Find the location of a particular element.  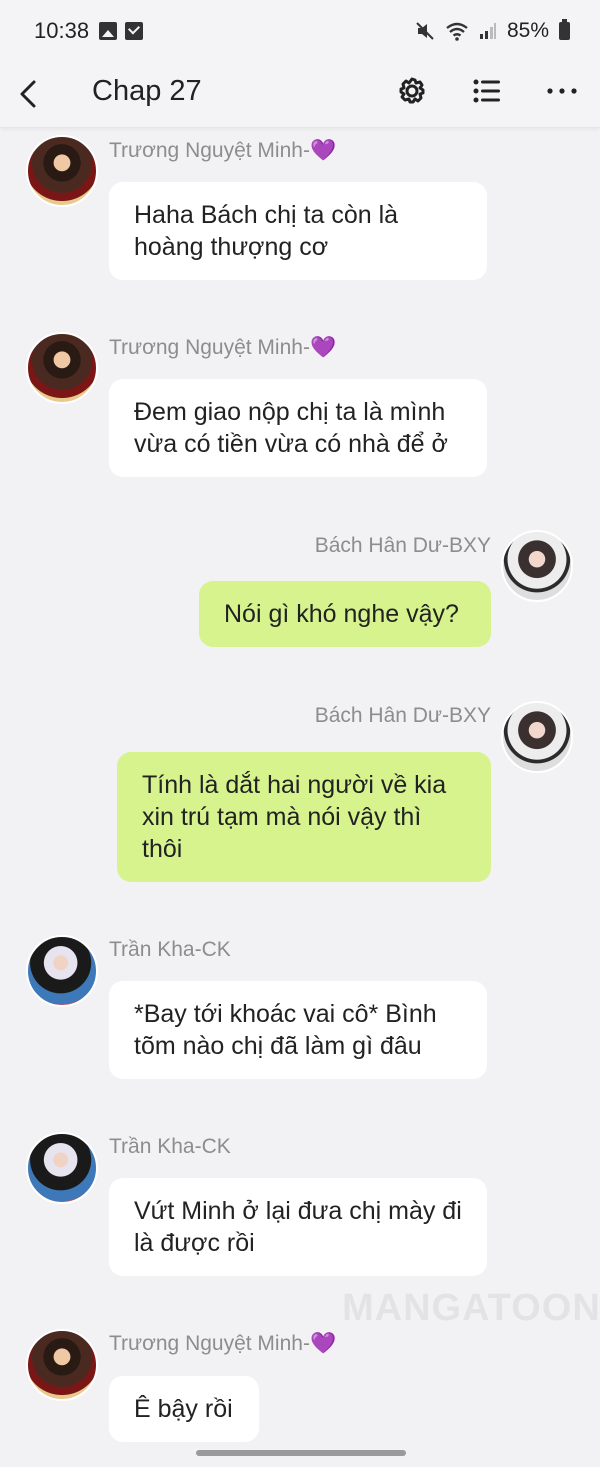

chevron-left-icon is located at coordinates (28, 94).